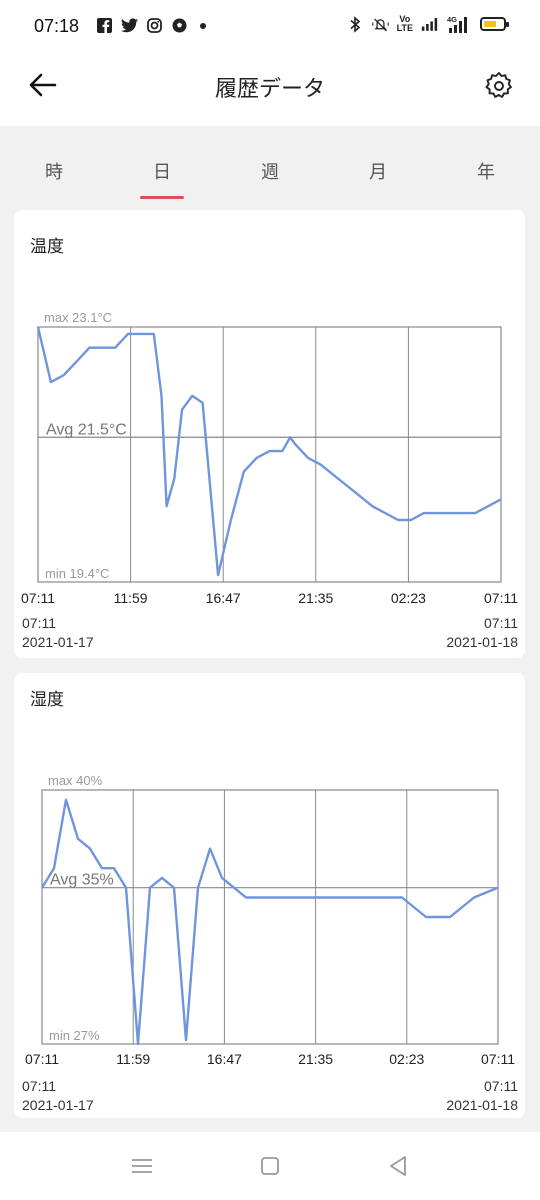 Image resolution: width=540 pixels, height=1200 pixels. What do you see at coordinates (203, 25) in the screenshot?
I see `more-notifications-dot` at bounding box center [203, 25].